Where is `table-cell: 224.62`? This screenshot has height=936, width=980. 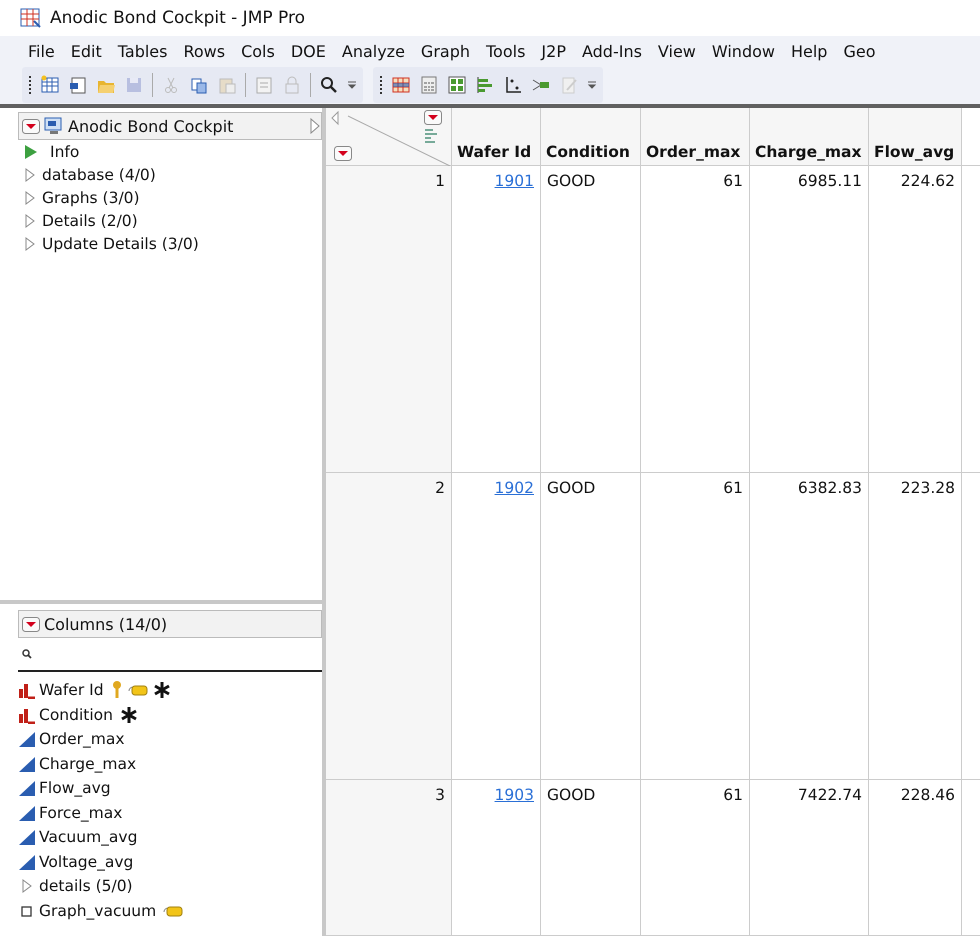
table-cell: 224.62 is located at coordinates (915, 319).